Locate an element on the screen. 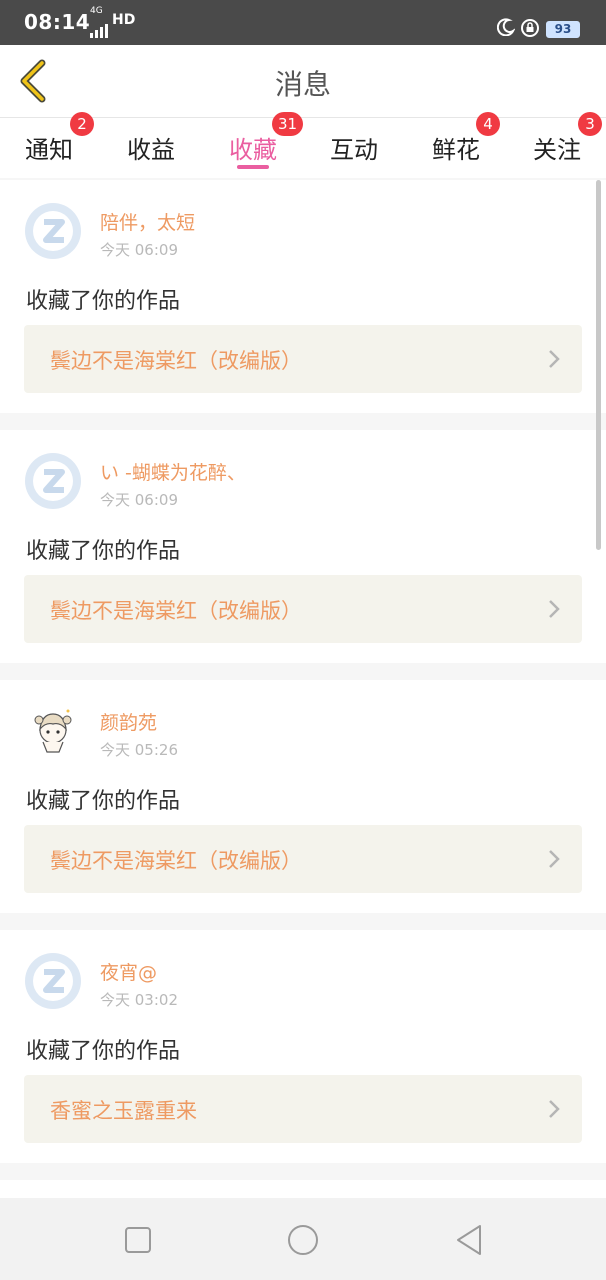 The width and height of the screenshot is (606, 1280). user-name: 夜宵@ is located at coordinates (128, 971).